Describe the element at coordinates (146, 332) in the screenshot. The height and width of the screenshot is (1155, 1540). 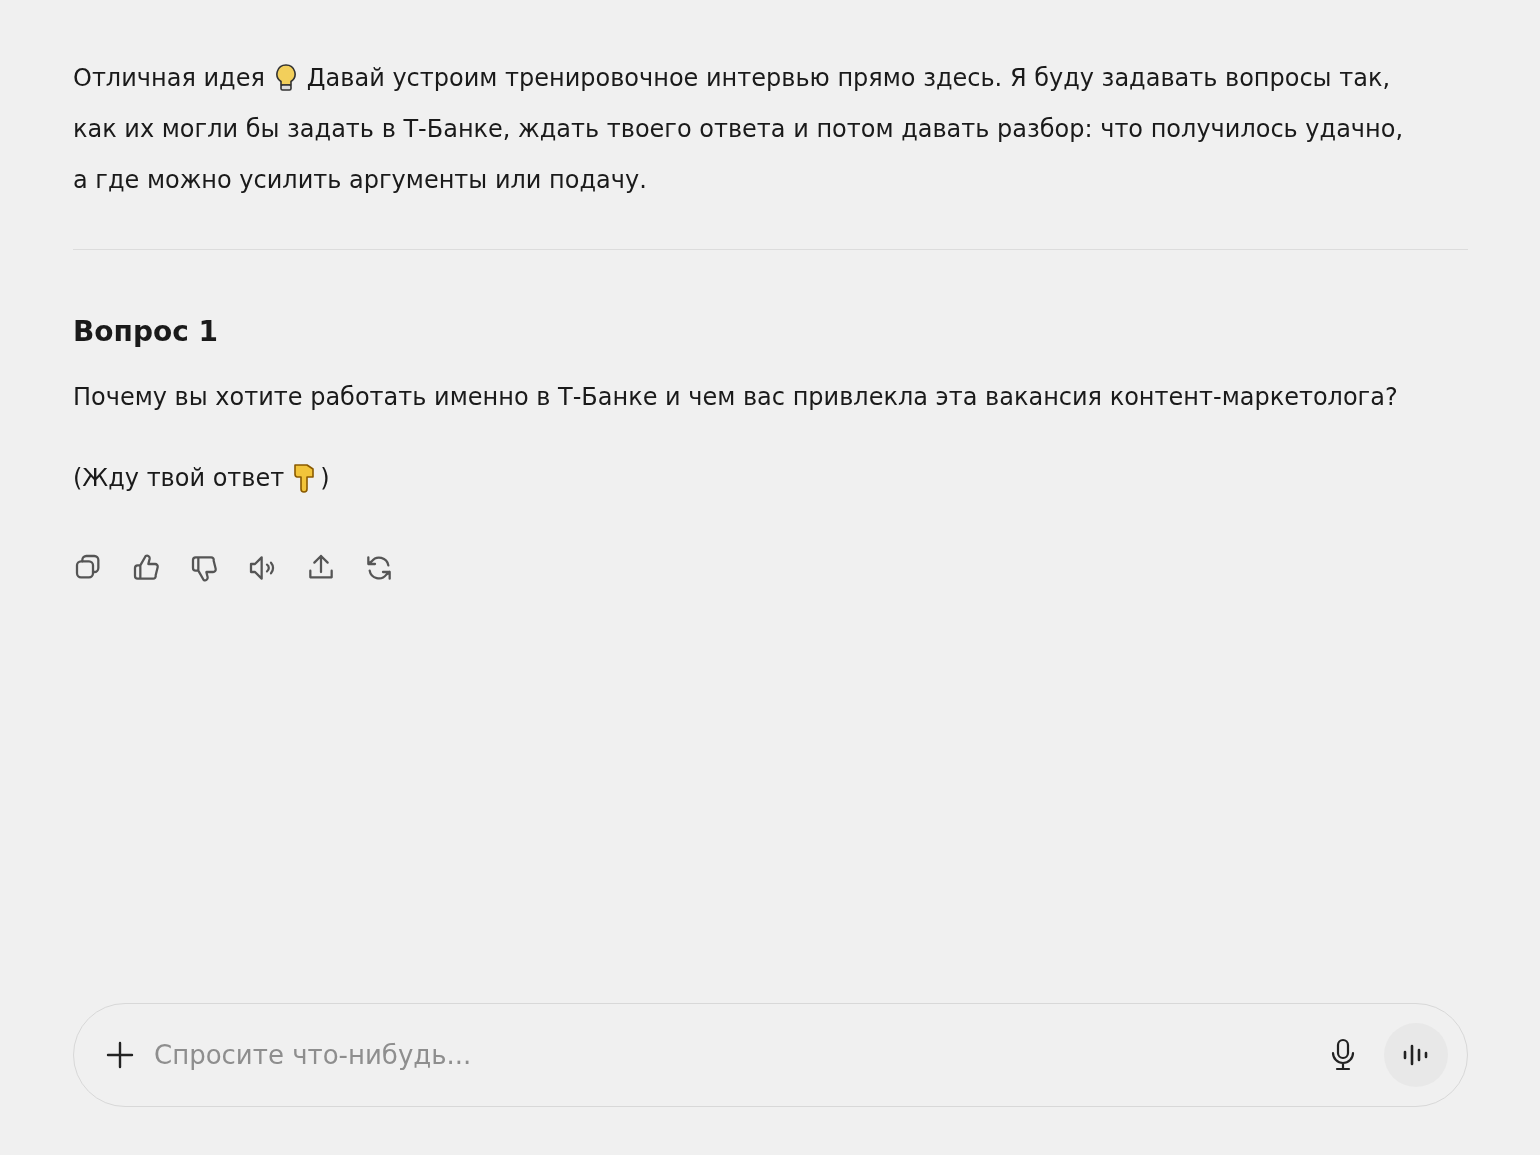
I see `question-heading: Вопрос 1` at that location.